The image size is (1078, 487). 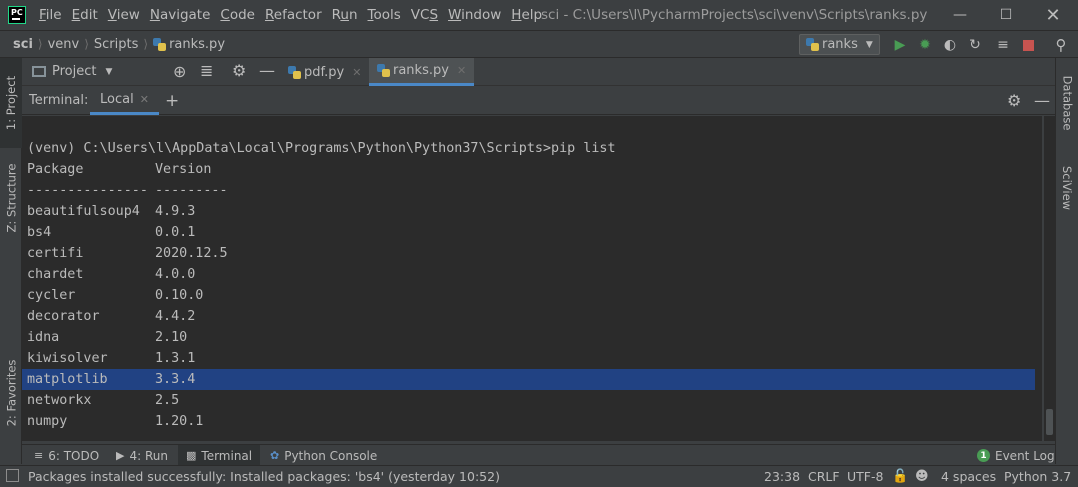 I want to click on terminal-header: Terminal: Local ✕ + ⚙ —, so click(x=538, y=101).